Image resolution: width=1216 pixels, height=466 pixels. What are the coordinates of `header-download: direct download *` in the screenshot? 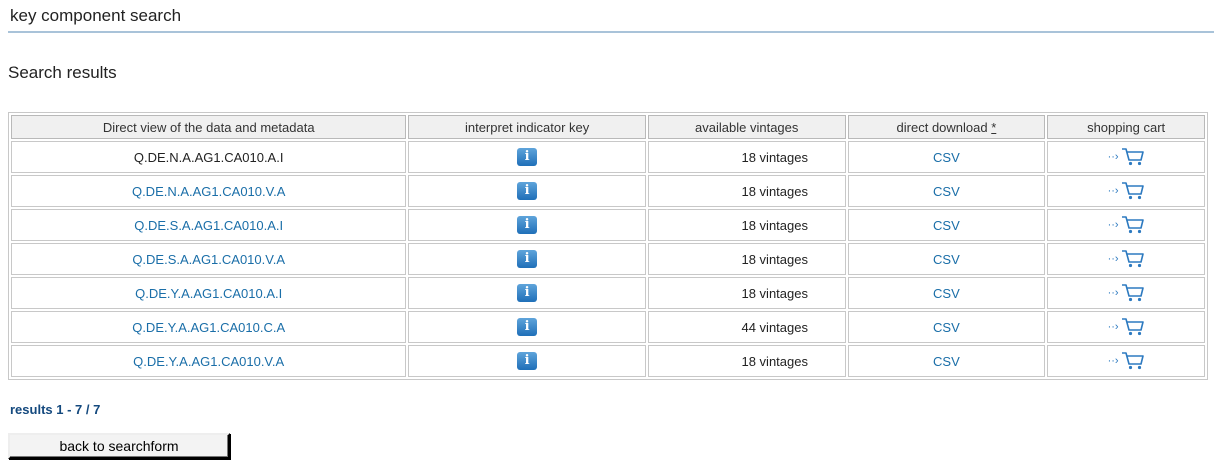 It's located at (946, 127).